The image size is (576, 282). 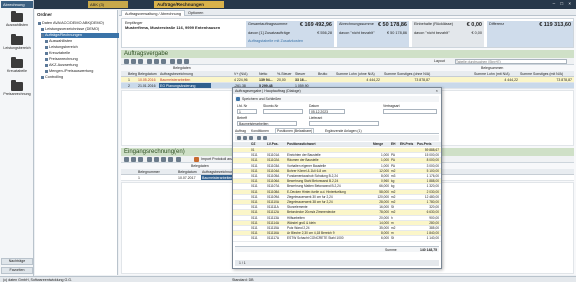 What do you see at coordinates (149, 61) in the screenshot?
I see `copy-icon` at bounding box center [149, 61].